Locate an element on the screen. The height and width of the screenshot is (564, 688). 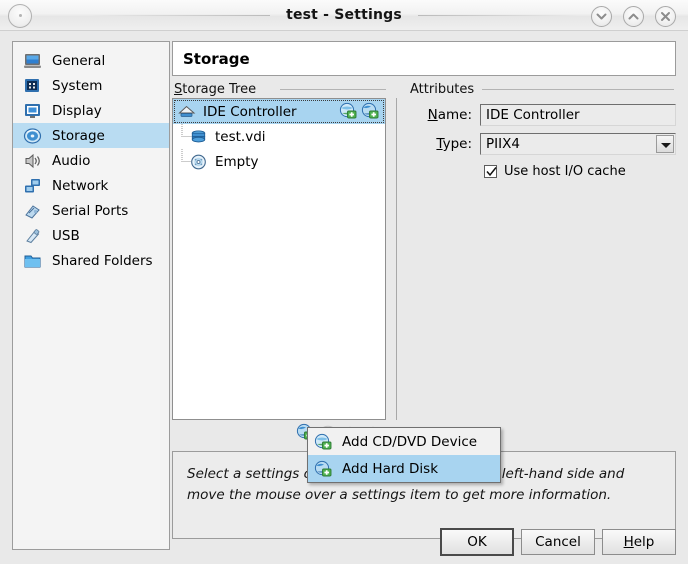
use-host-io-cache-checkbox: Use host I/O cache is located at coordinates (555, 171).